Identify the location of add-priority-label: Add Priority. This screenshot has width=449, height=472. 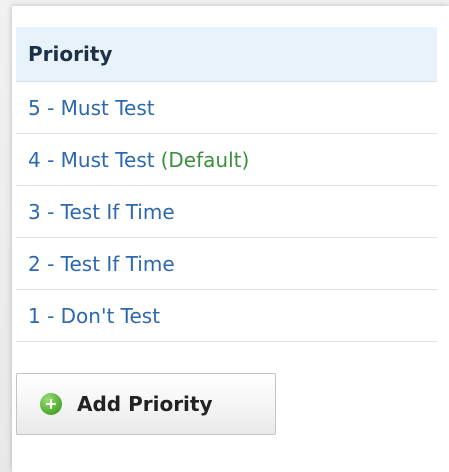
(145, 404).